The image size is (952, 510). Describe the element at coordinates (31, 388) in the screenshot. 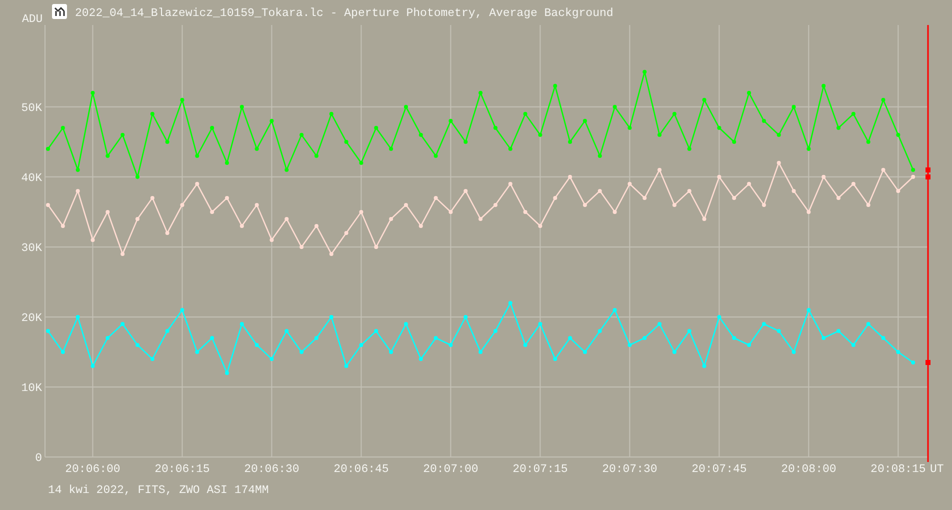

I see `tick-label: 10K` at that location.